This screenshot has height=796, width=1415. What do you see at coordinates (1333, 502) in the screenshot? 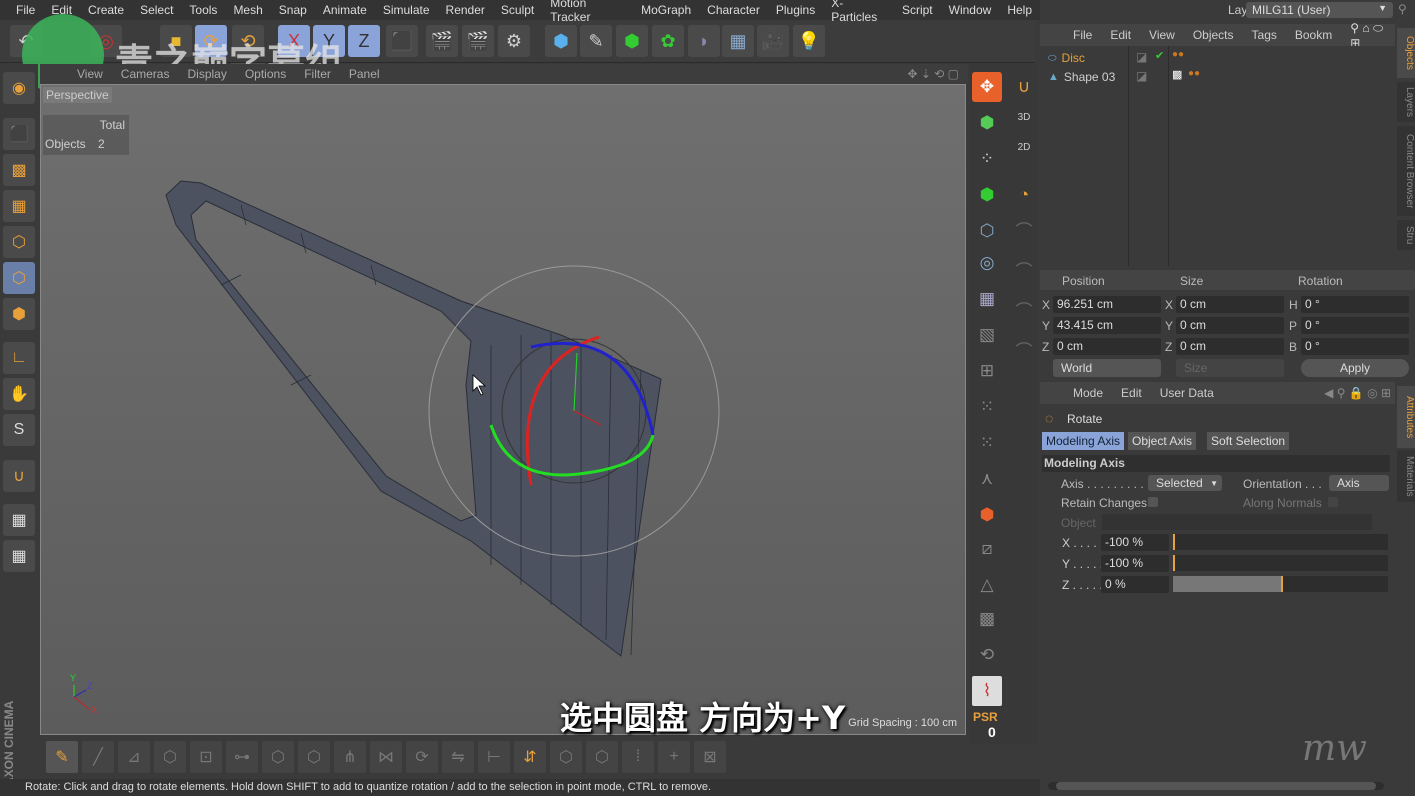
I see `along-normals-checkbox` at bounding box center [1333, 502].